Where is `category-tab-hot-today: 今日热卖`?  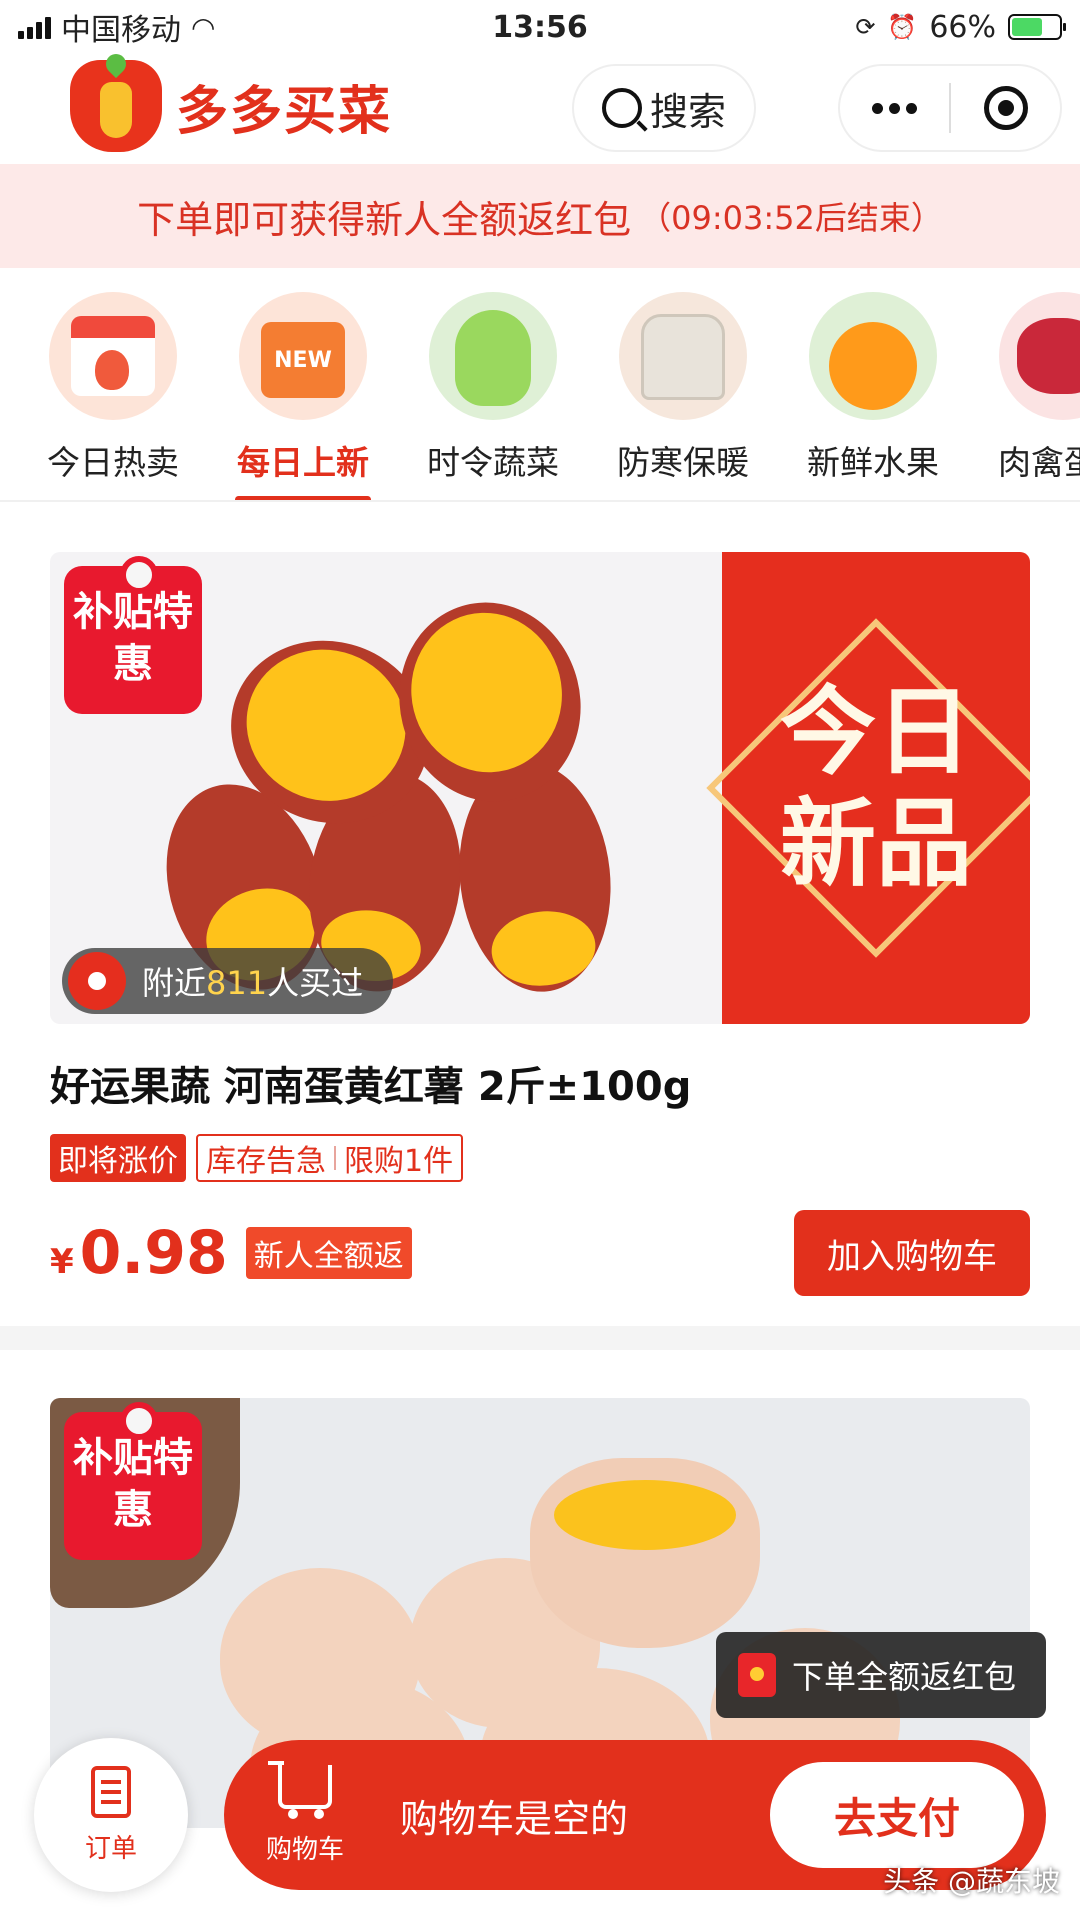
category-tab-hot-today: 今日热卖 is located at coordinates (113, 388).